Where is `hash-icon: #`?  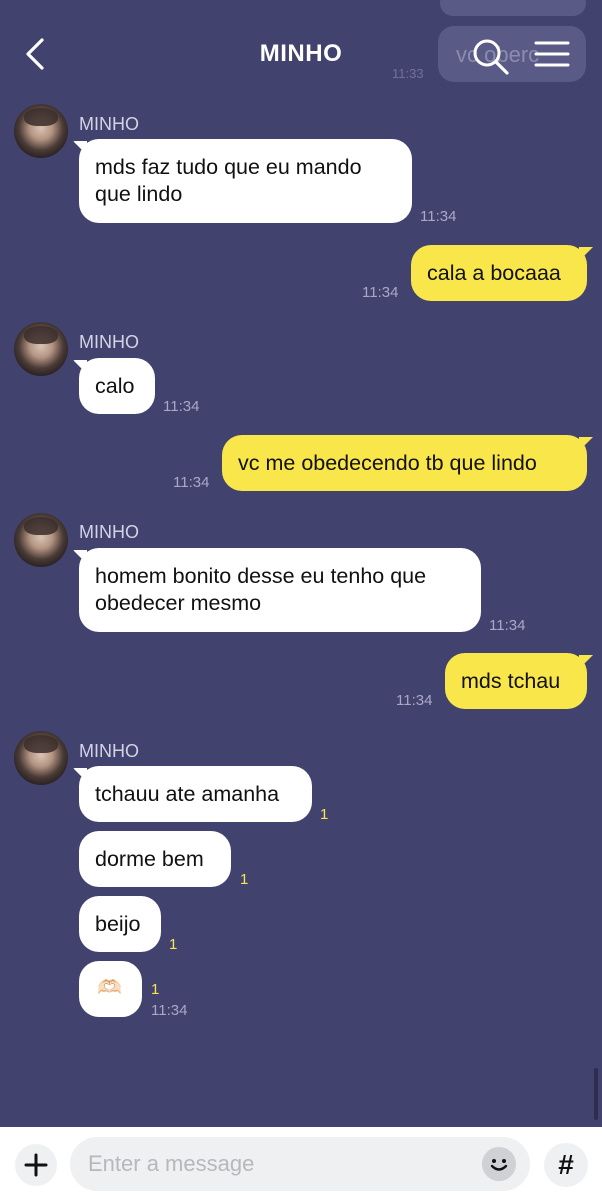 hash-icon: # is located at coordinates (566, 1165).